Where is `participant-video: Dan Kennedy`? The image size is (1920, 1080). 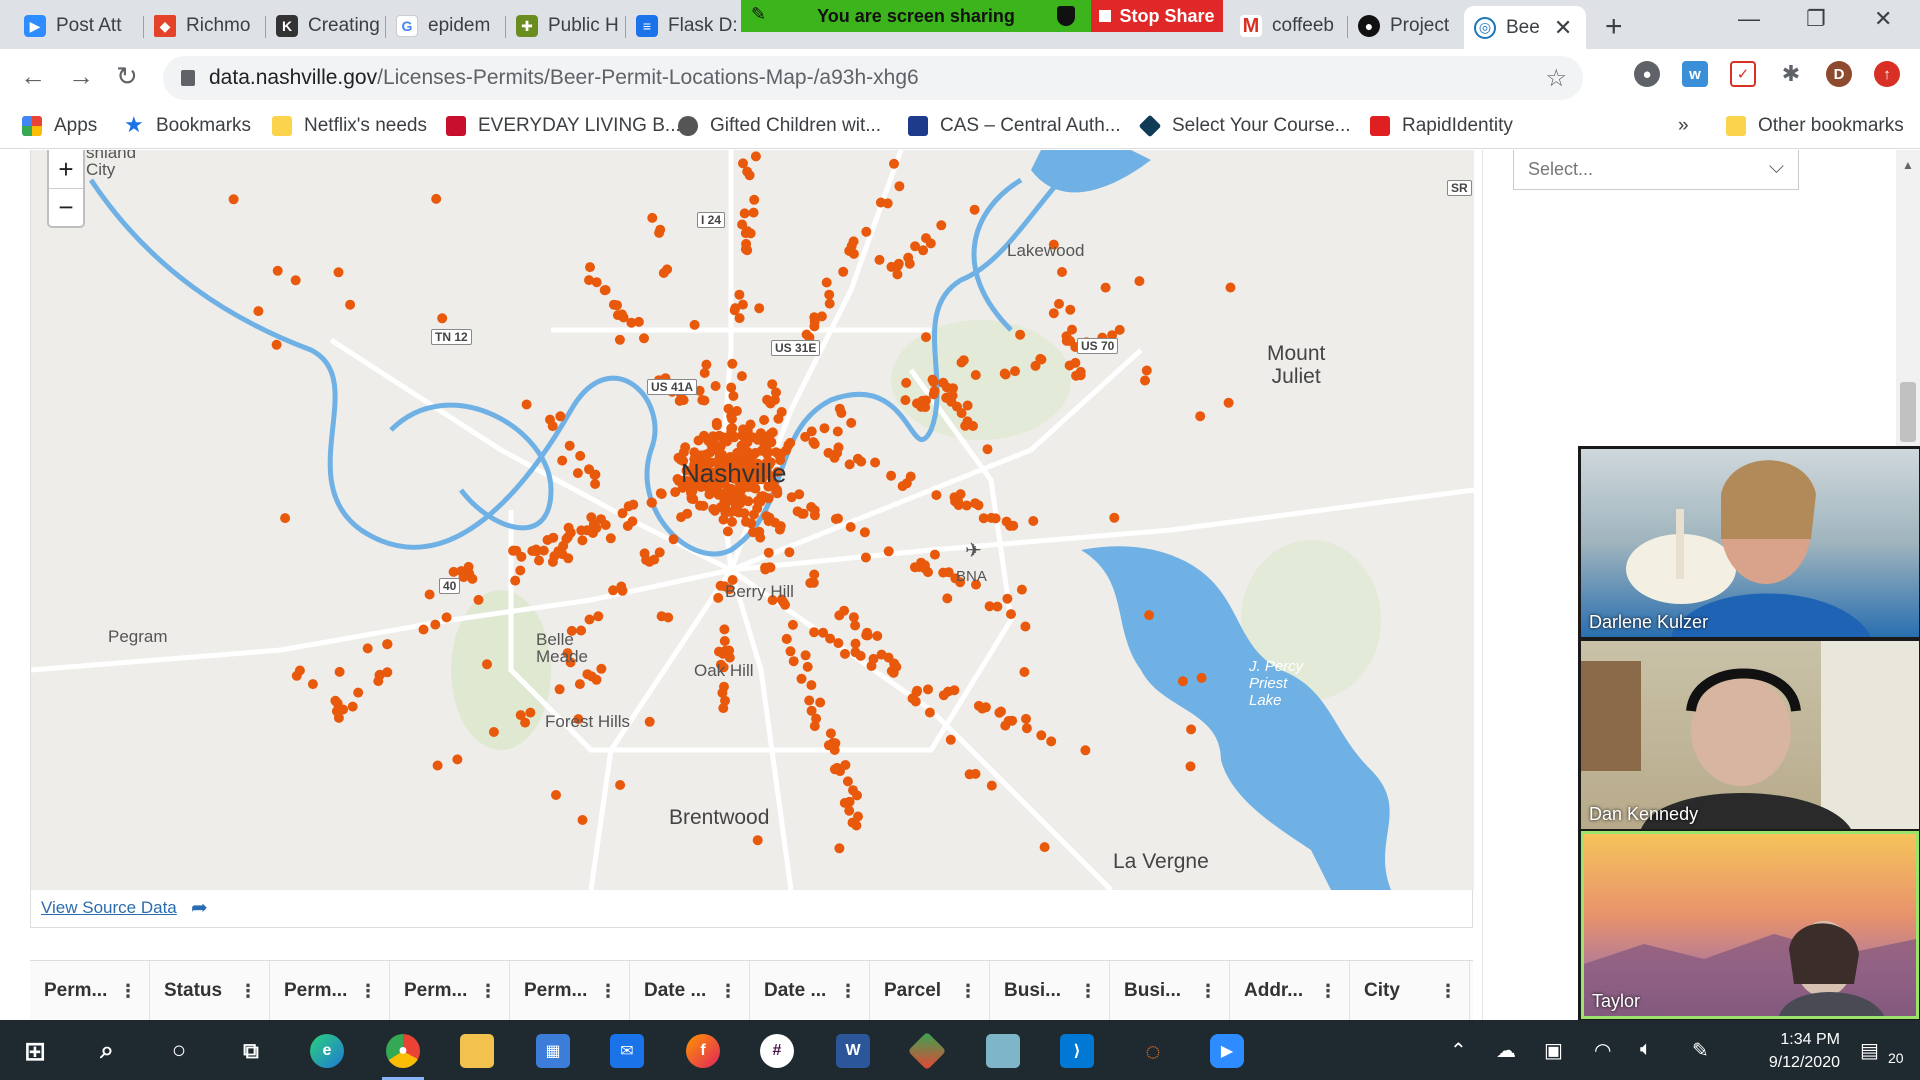 participant-video: Dan Kennedy is located at coordinates (1750, 735).